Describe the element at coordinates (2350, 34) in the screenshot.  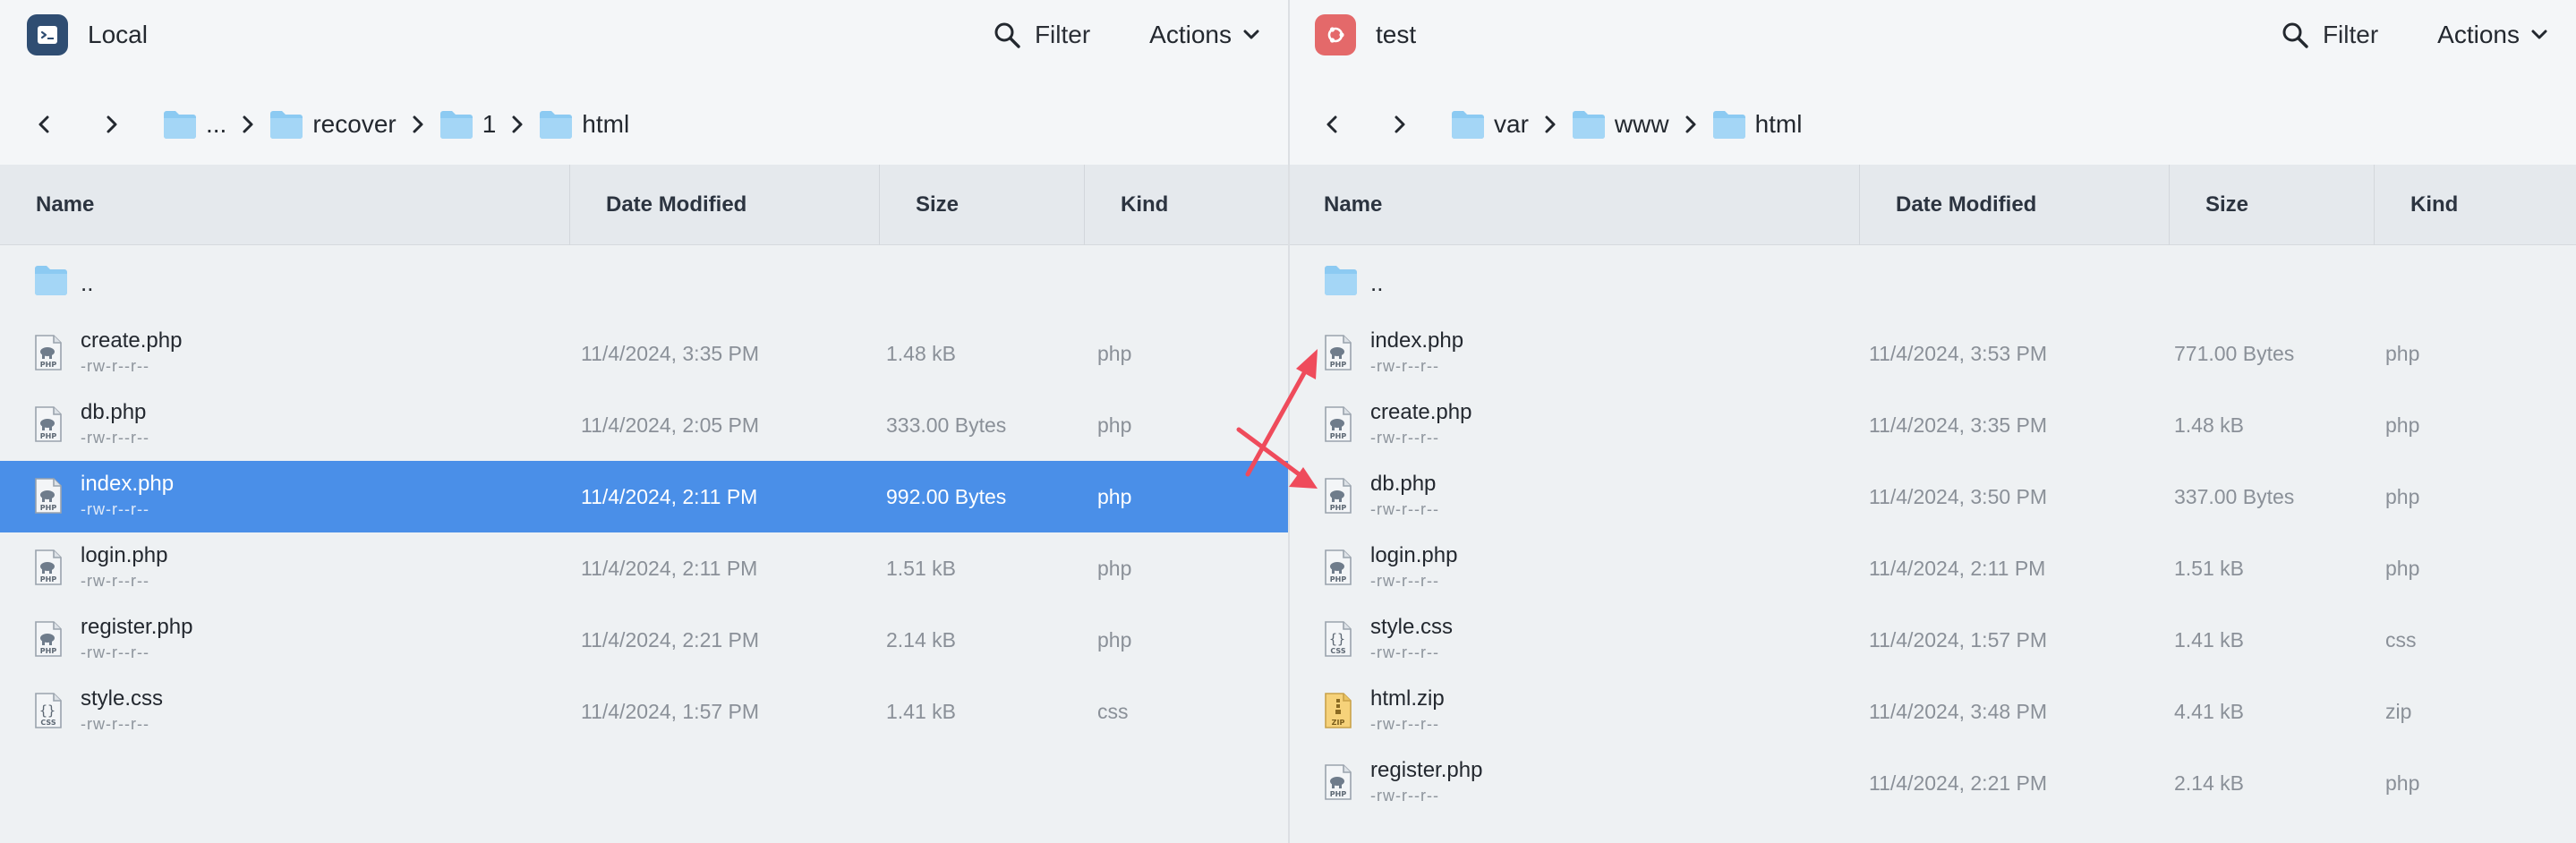
I see `filter-label: Filter` at that location.